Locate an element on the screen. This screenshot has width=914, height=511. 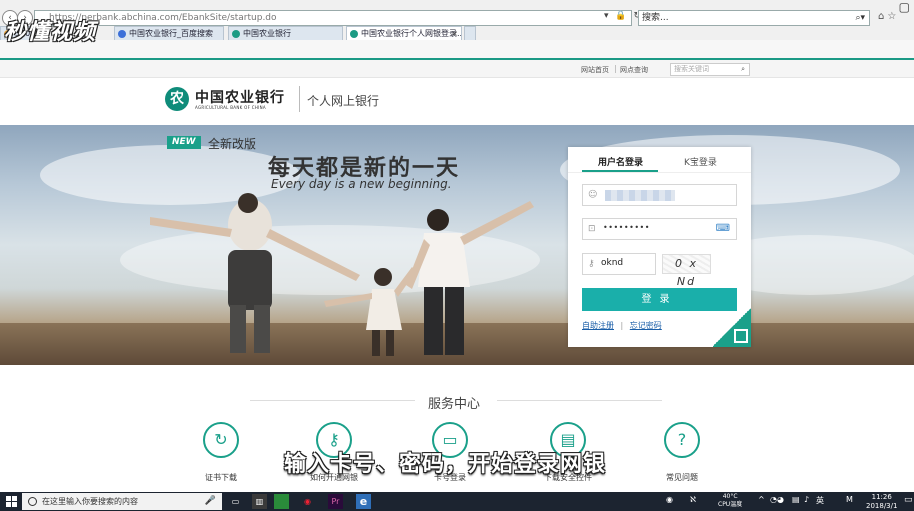
recorder-app-icon: ◉ is located at coordinates (307, 501).